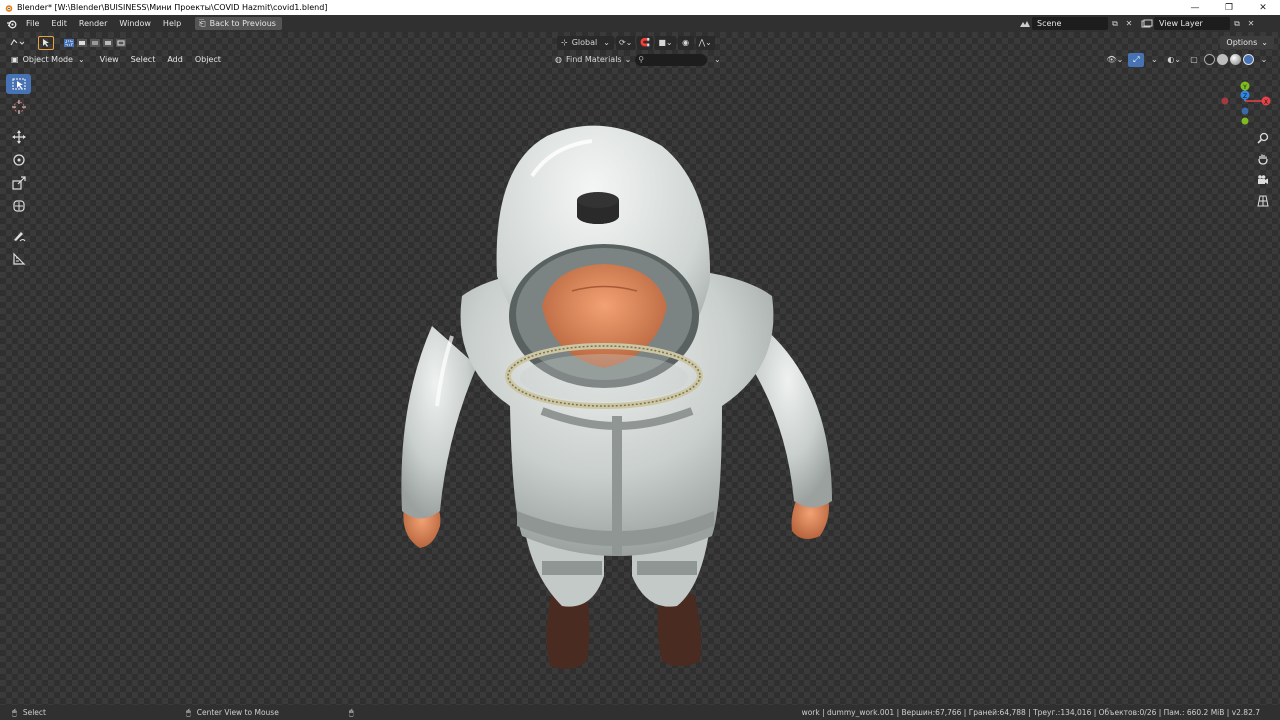 The image size is (1280, 720). Describe the element at coordinates (18, 160) in the screenshot. I see `rotate-tool-icon` at that location.